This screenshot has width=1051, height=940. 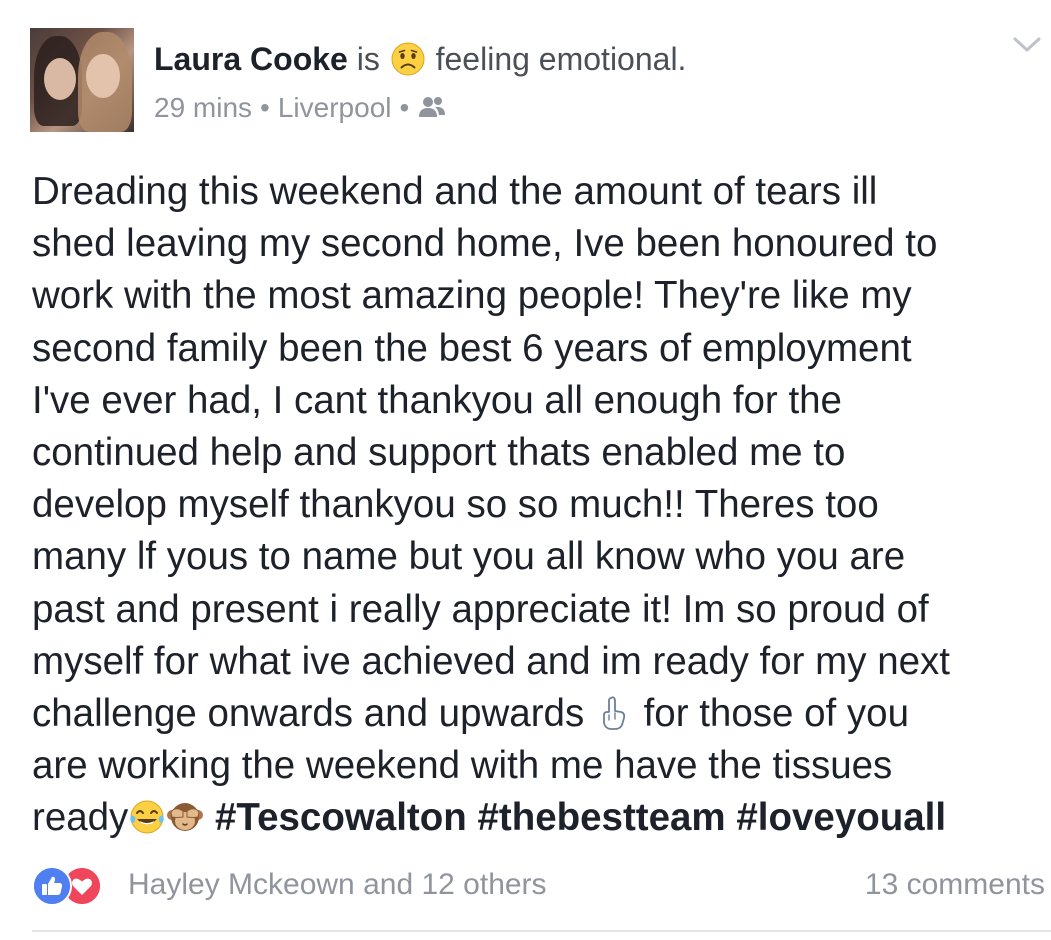 I want to click on hashtag-link: #thebestteam, so click(x=601, y=817).